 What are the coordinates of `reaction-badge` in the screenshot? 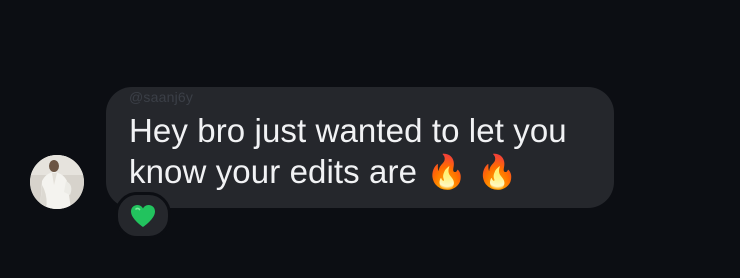 It's located at (143, 215).